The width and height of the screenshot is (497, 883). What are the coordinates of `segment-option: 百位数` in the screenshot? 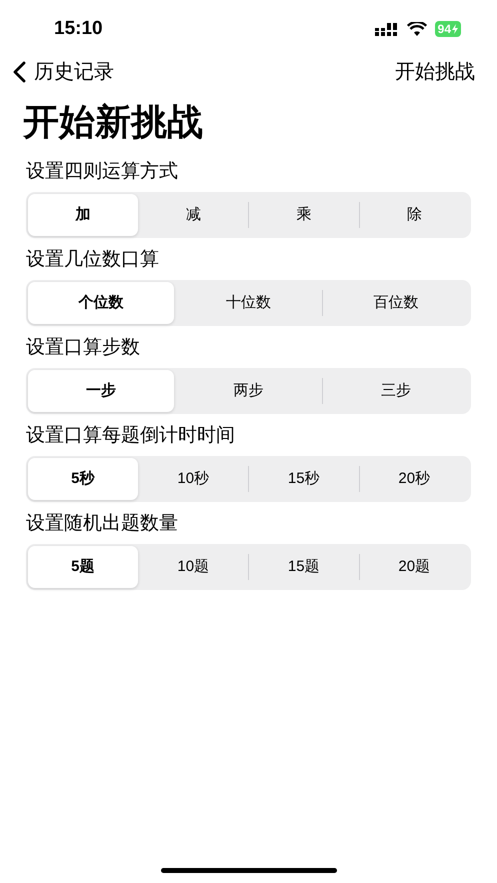 It's located at (395, 303).